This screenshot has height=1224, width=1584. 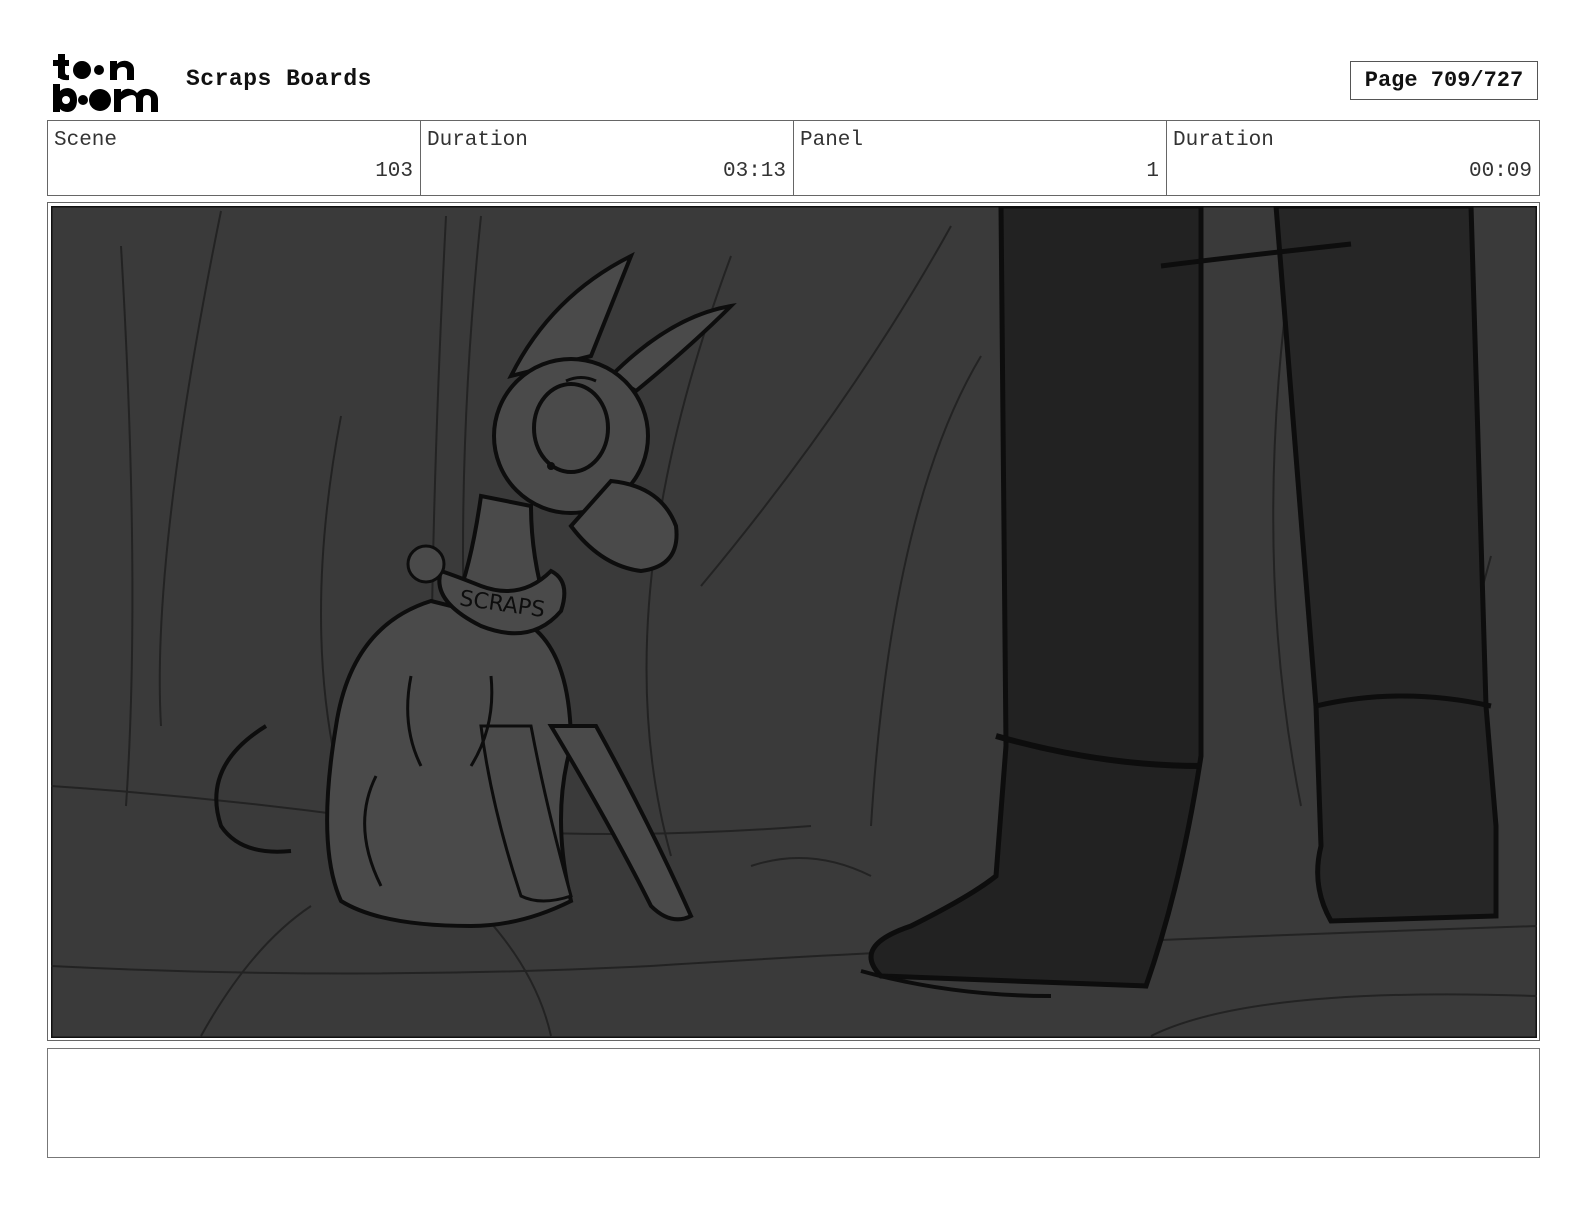 What do you see at coordinates (979, 158) in the screenshot?
I see `panel-cell: Panel 1` at bounding box center [979, 158].